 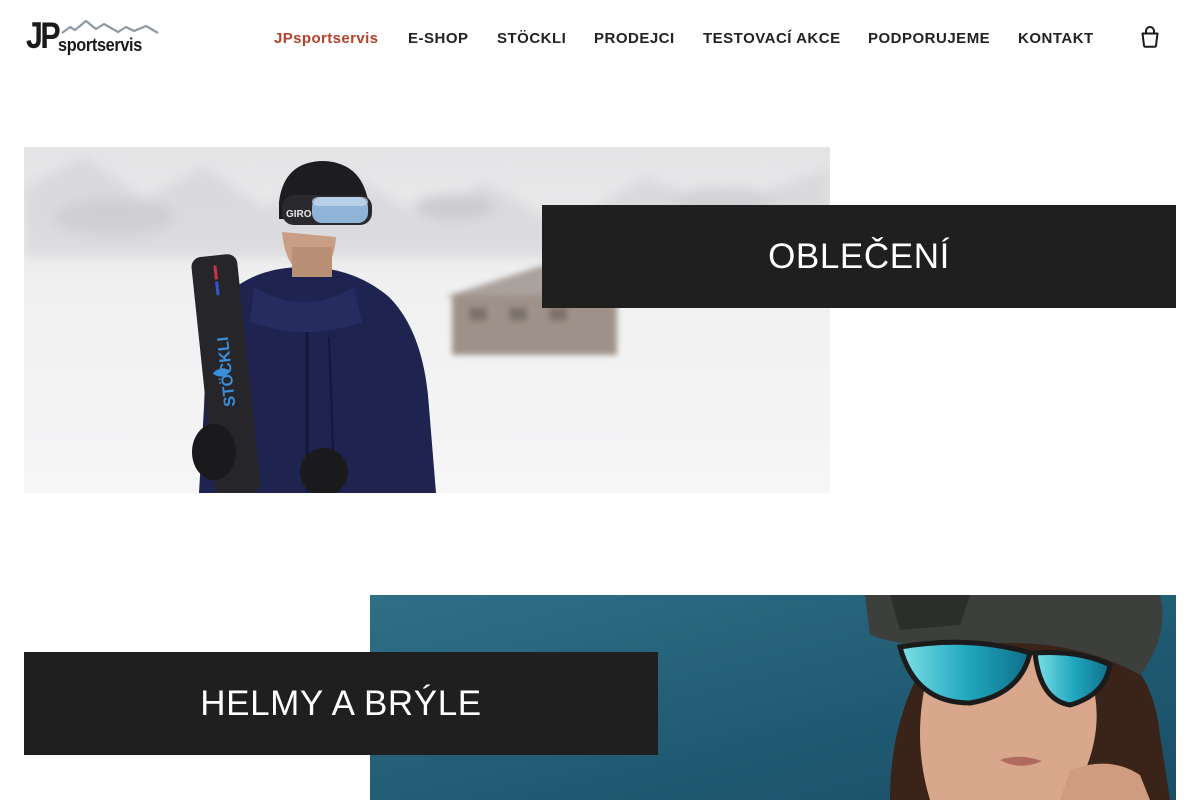 I want to click on nav-item-testovaci-akce: TESTOVACÍ AKCE, so click(x=772, y=39).